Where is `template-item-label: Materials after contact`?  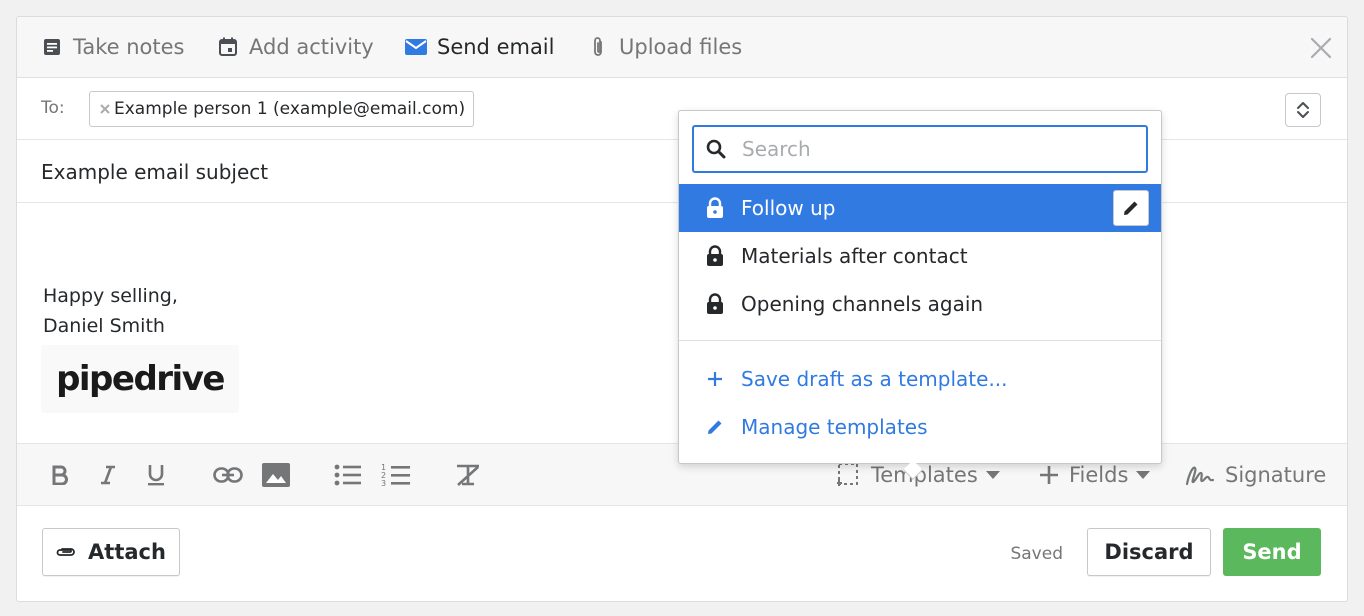
template-item-label: Materials after contact is located at coordinates (854, 256).